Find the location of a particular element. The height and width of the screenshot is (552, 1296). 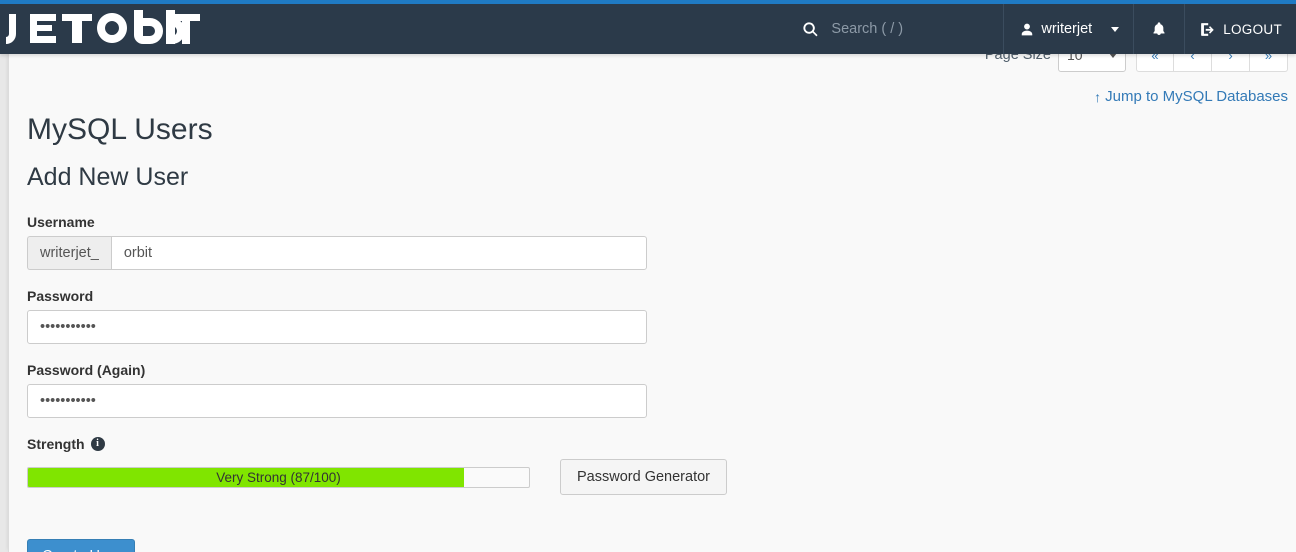

user-name-label: writerjet is located at coordinates (1067, 29).